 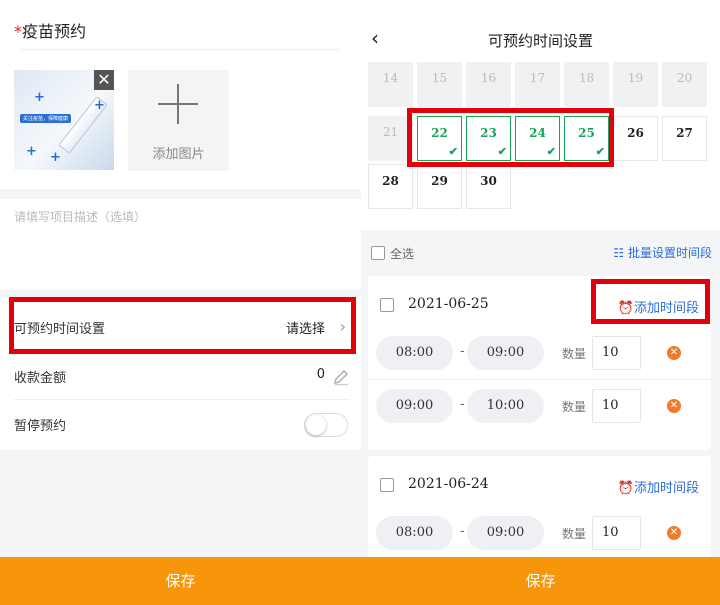 I want to click on required-mark: *, so click(x=18, y=31).